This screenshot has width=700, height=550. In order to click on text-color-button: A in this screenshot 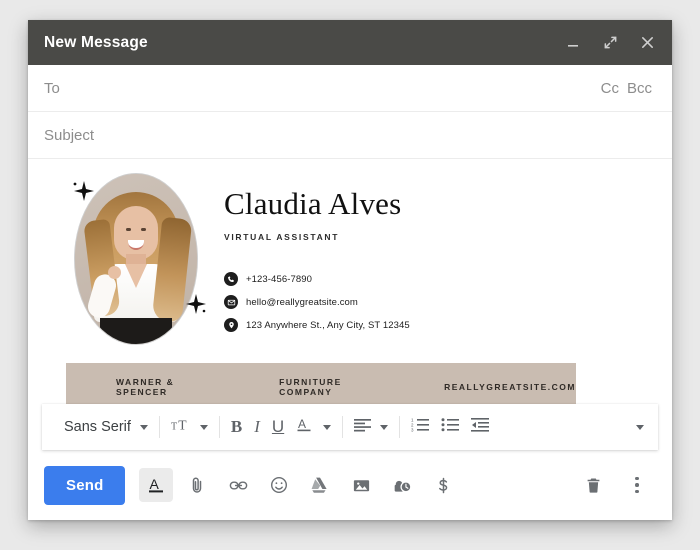, I will do `click(313, 427)`.